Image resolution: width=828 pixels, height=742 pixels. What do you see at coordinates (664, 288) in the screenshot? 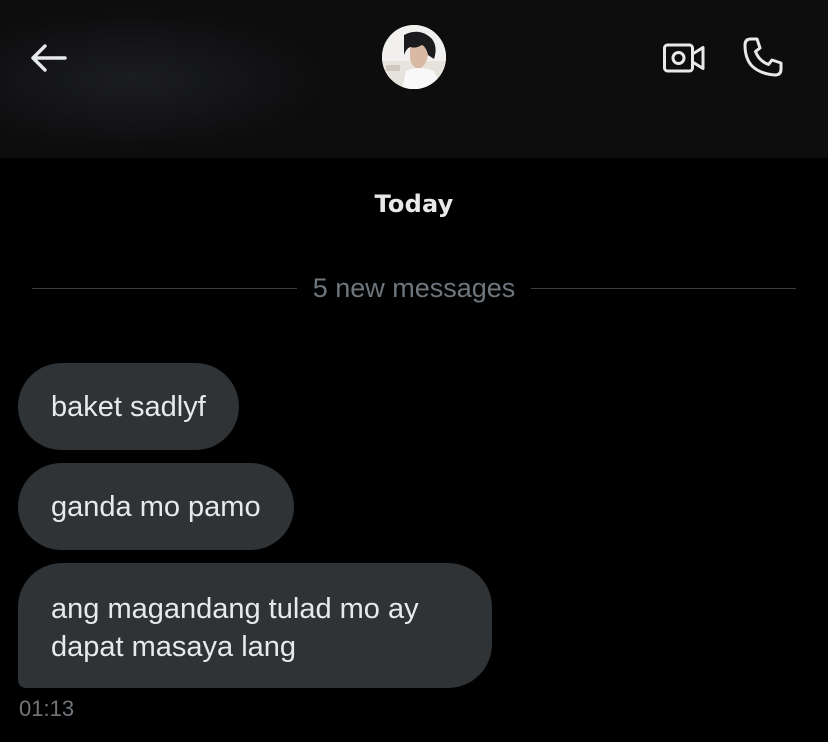
I see `divider-line-right` at bounding box center [664, 288].